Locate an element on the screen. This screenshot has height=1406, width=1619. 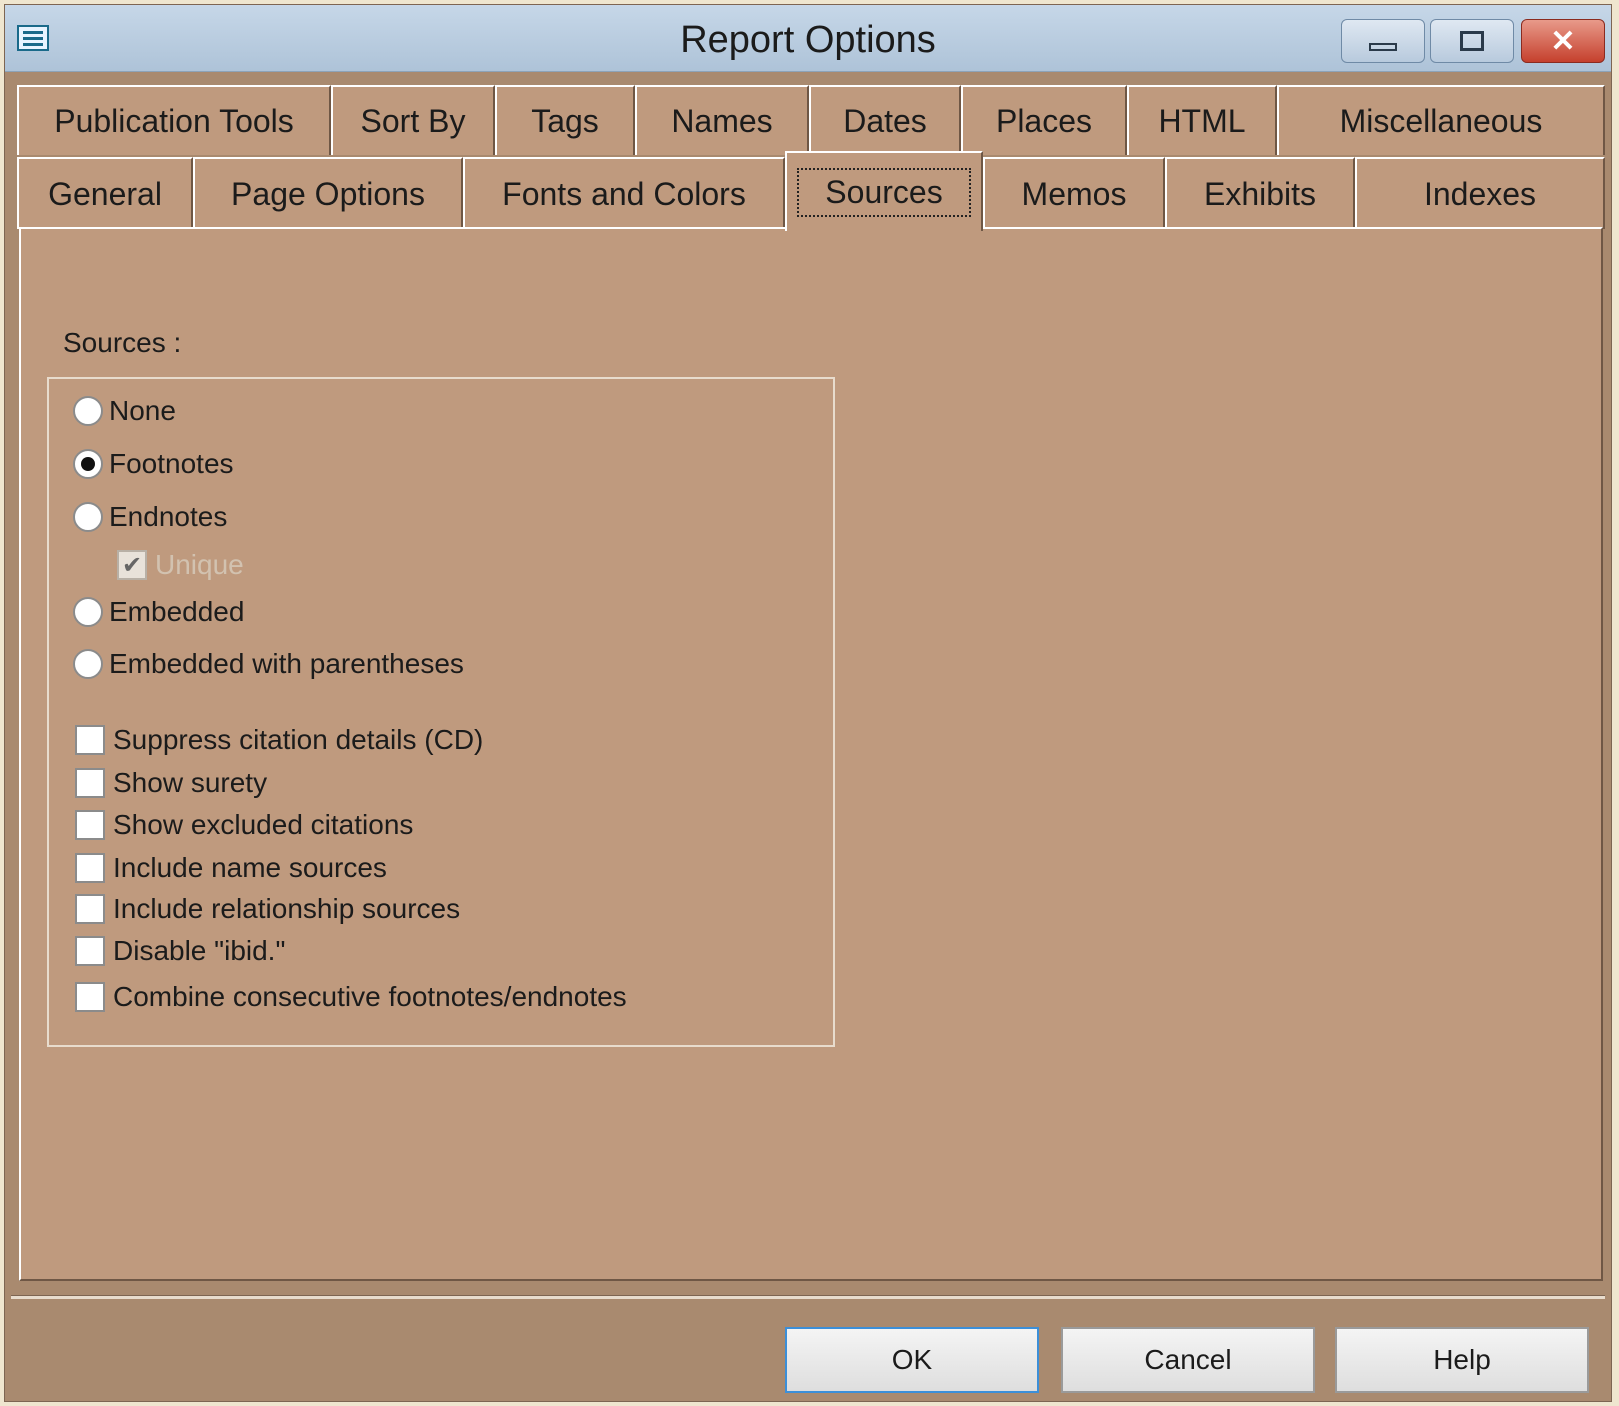
tab-names: Names is located at coordinates (722, 120).